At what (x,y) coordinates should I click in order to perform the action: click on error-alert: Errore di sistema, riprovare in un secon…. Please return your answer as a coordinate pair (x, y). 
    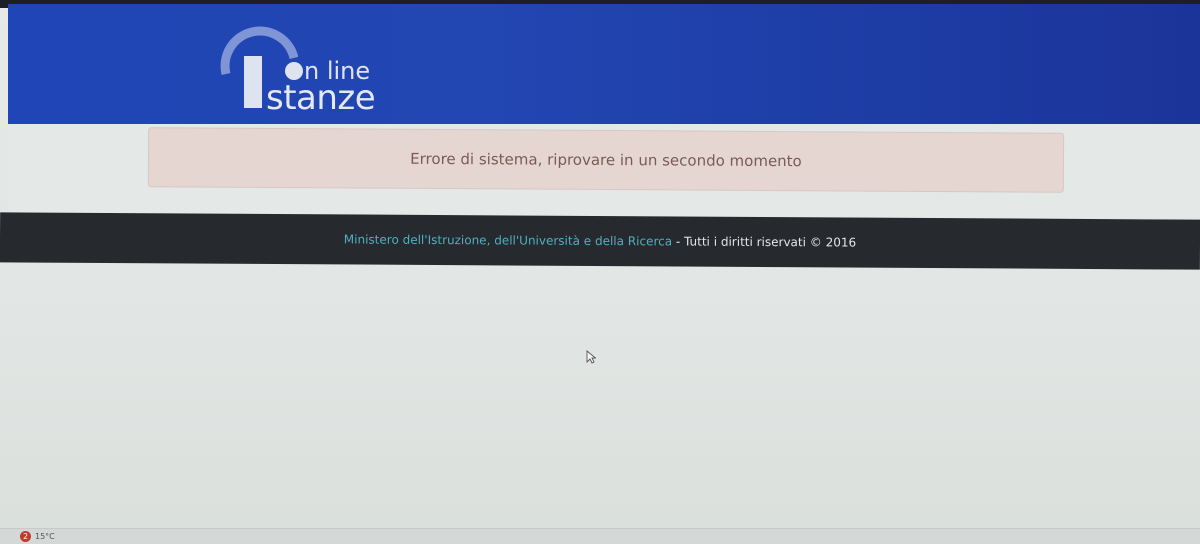
    Looking at the image, I should click on (606, 160).